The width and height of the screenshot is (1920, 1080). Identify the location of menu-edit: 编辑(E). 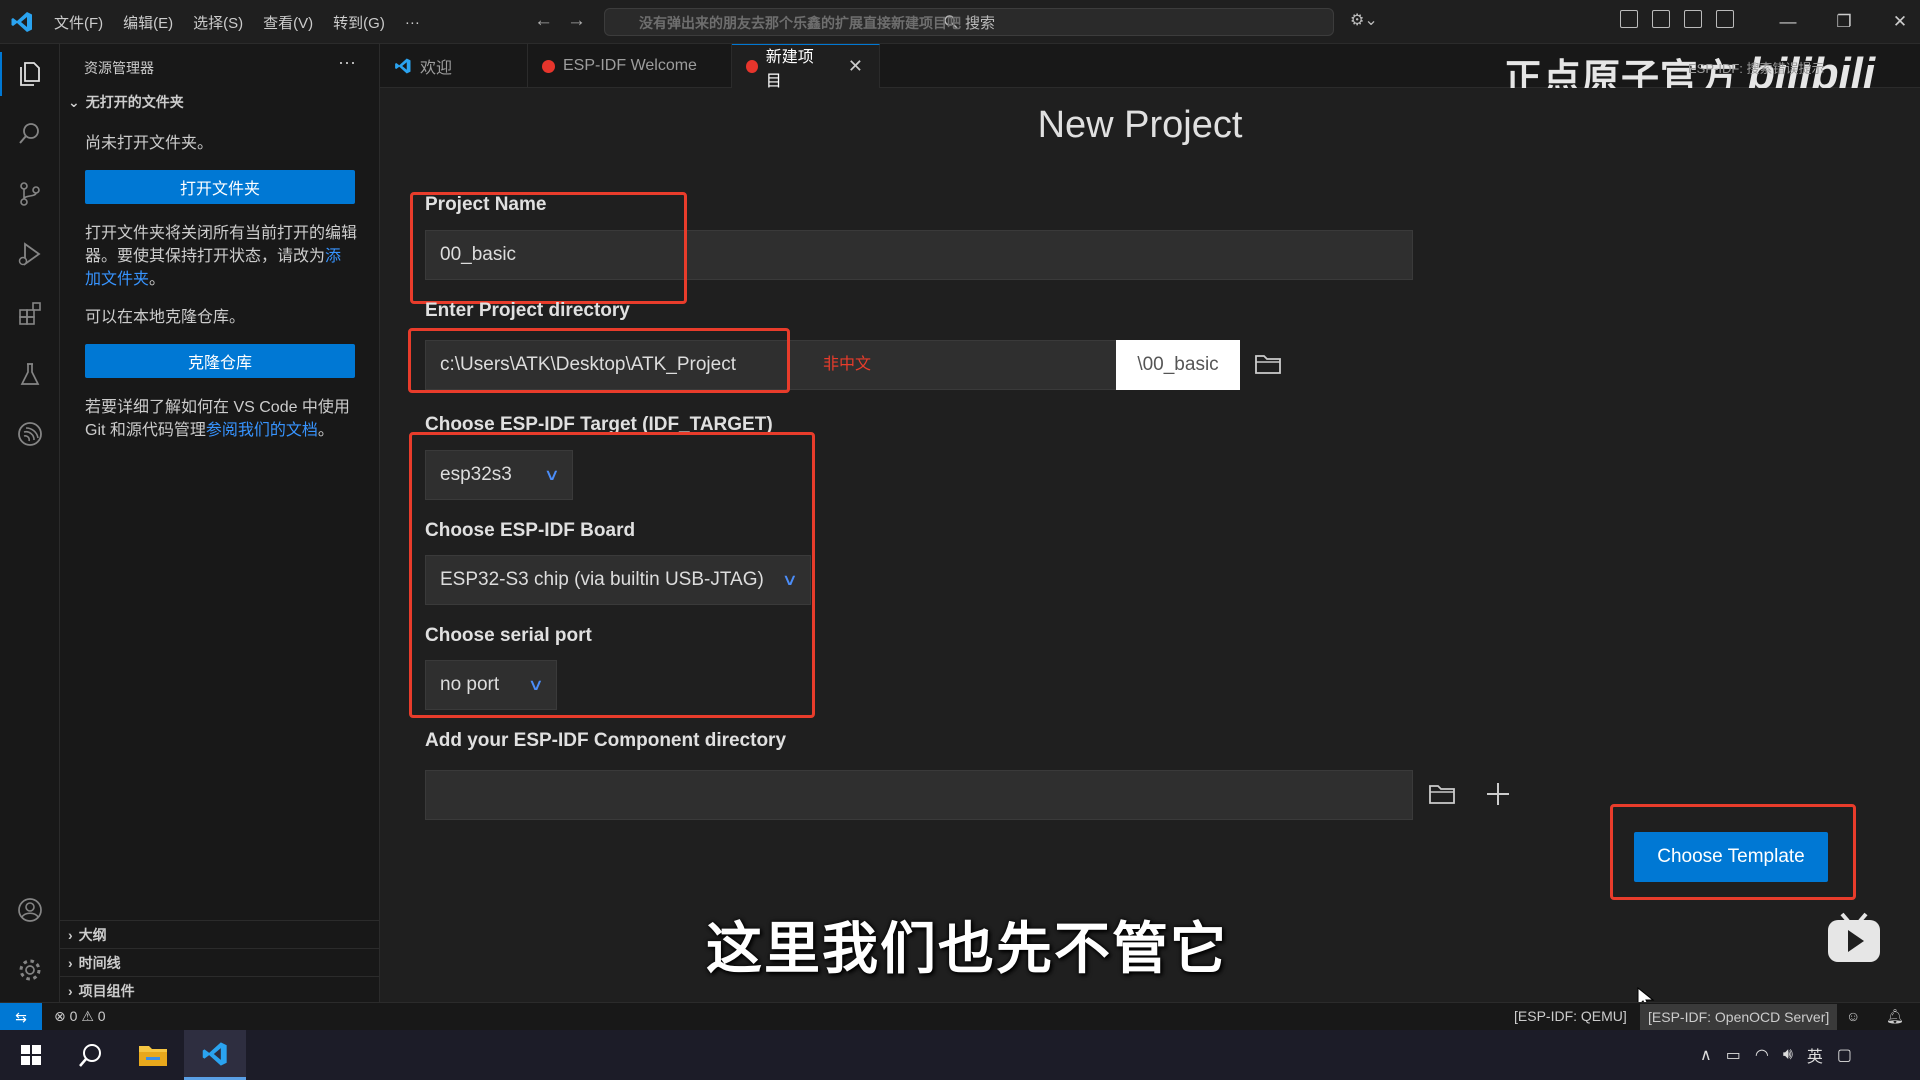
(148, 22).